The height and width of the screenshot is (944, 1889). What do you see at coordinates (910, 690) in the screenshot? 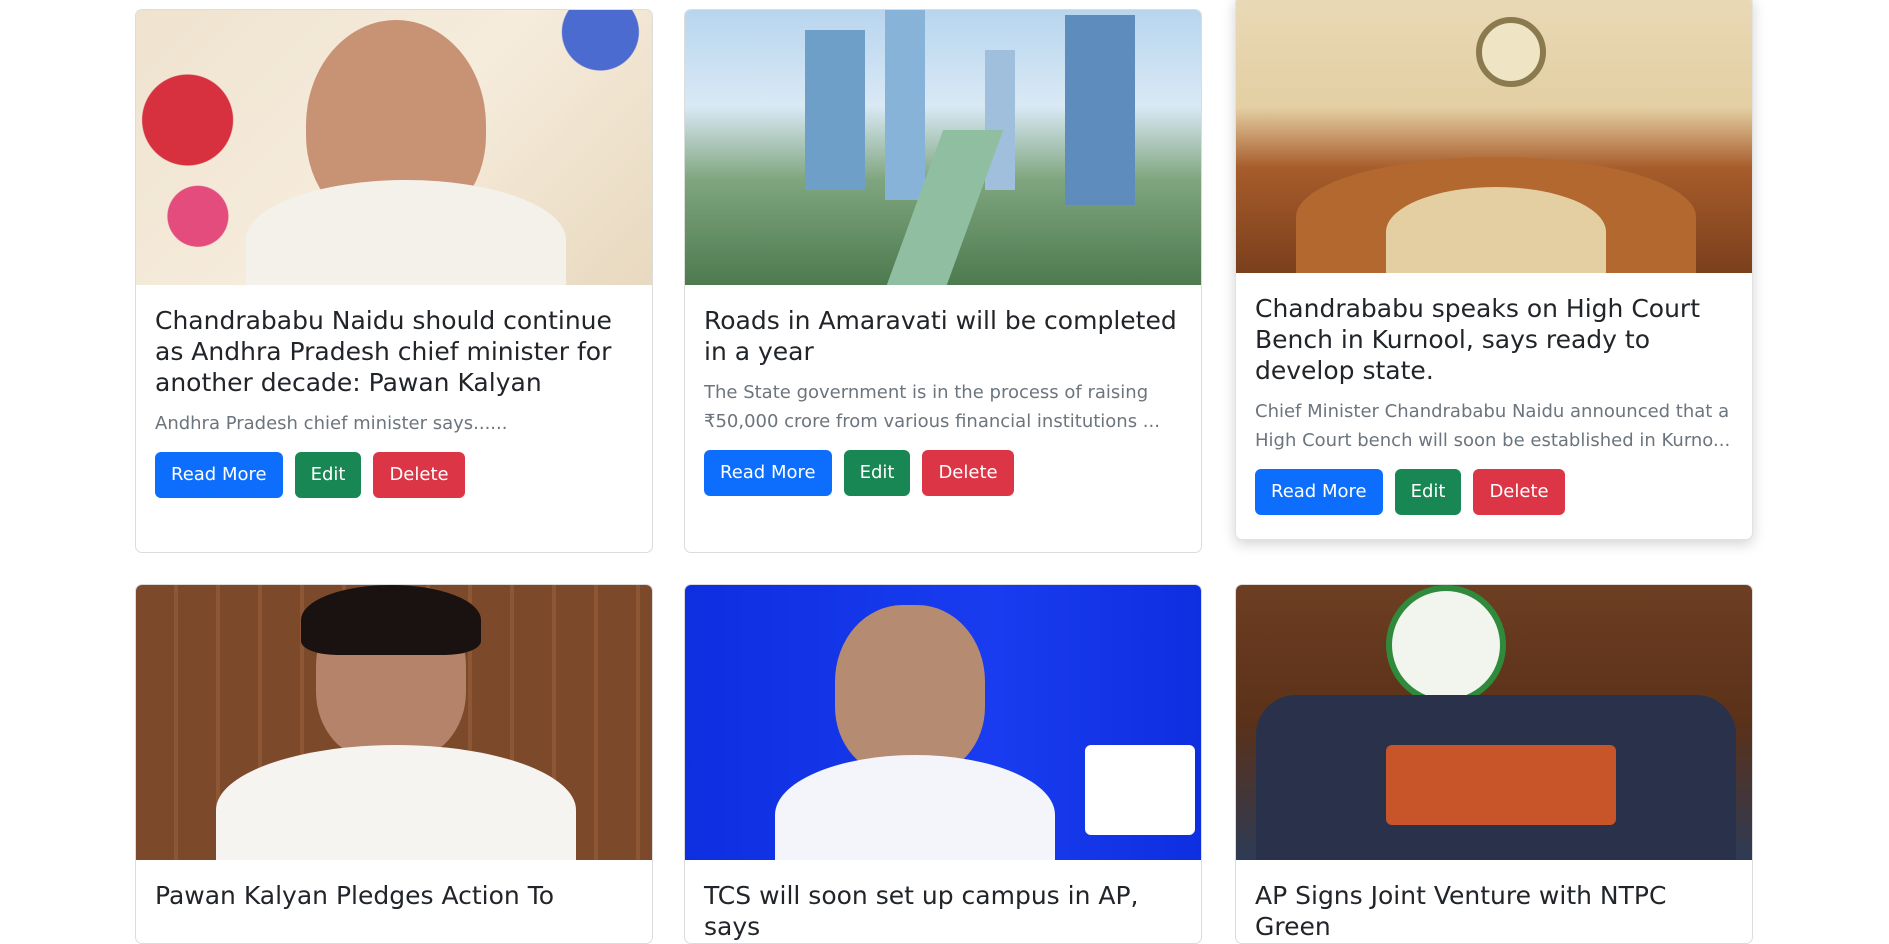
I see `portrait-face` at bounding box center [910, 690].